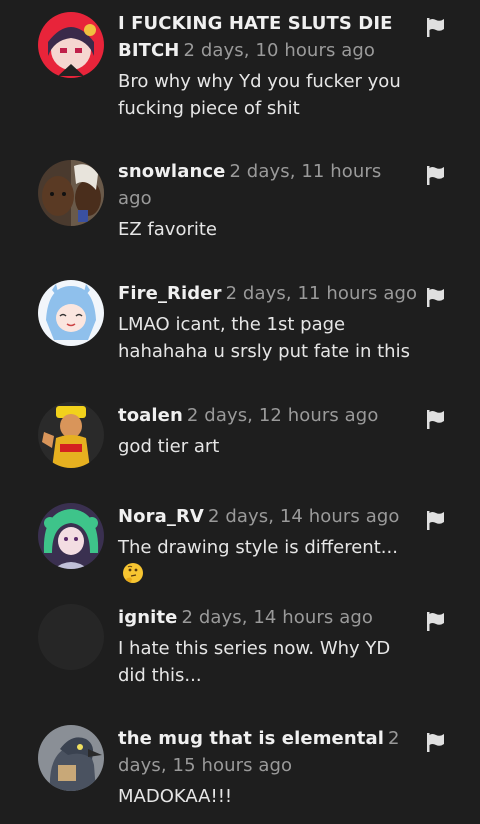 Image resolution: width=480 pixels, height=824 pixels. What do you see at coordinates (71, 637) in the screenshot?
I see `blank-avatar` at bounding box center [71, 637].